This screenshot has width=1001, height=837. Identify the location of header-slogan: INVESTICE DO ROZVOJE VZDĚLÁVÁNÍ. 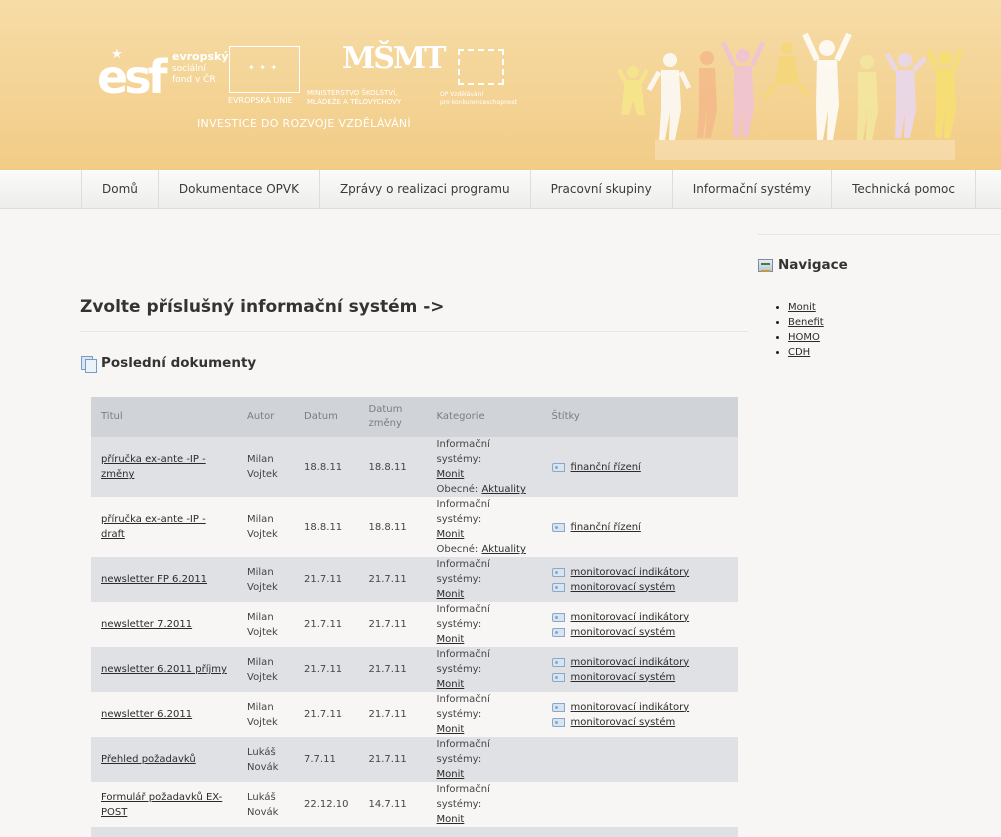
(304, 123).